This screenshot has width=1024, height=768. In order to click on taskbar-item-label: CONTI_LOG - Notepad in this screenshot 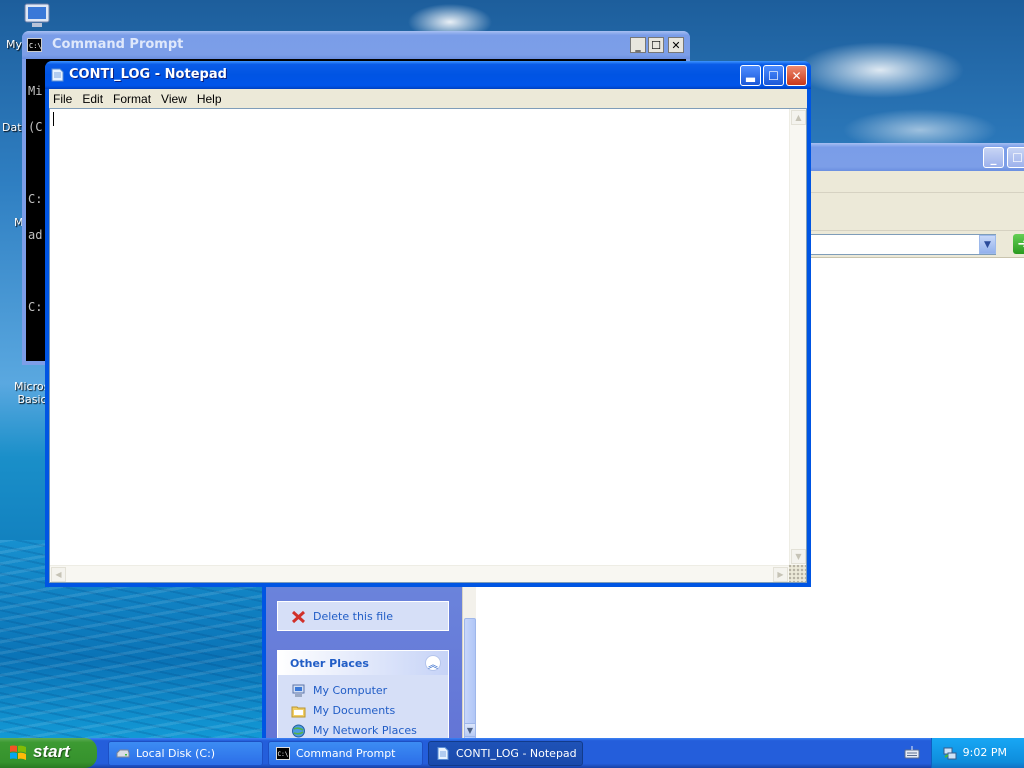, I will do `click(516, 753)`.